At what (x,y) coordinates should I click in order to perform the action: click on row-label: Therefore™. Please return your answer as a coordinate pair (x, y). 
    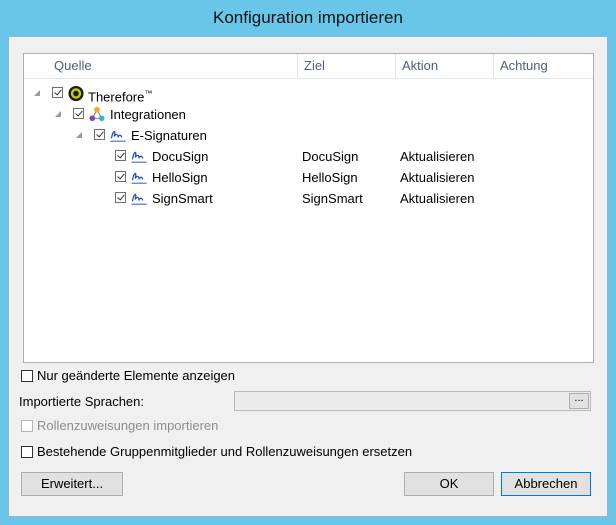
    Looking at the image, I should click on (120, 97).